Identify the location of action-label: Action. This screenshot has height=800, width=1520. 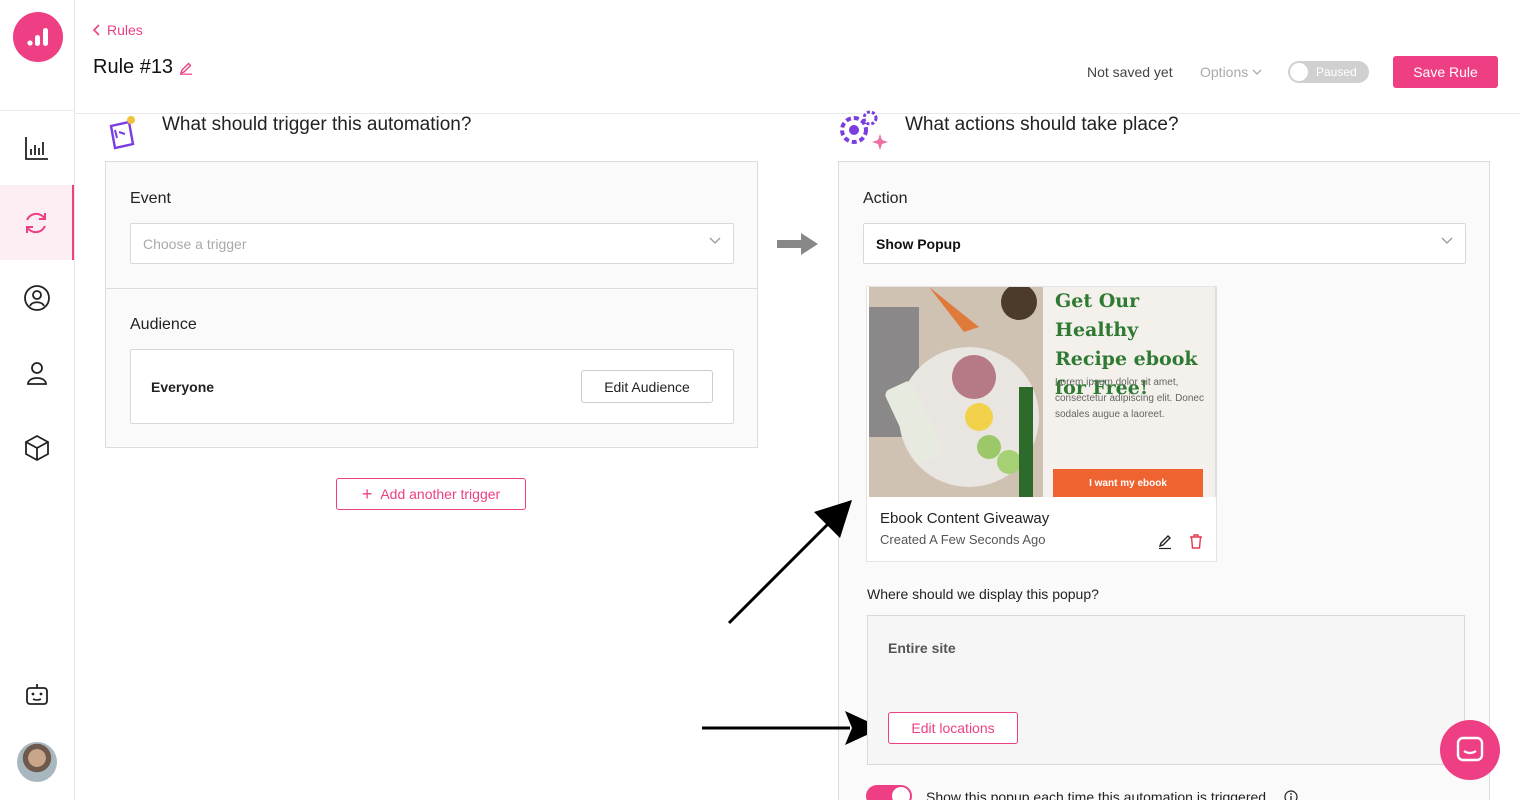
(885, 198).